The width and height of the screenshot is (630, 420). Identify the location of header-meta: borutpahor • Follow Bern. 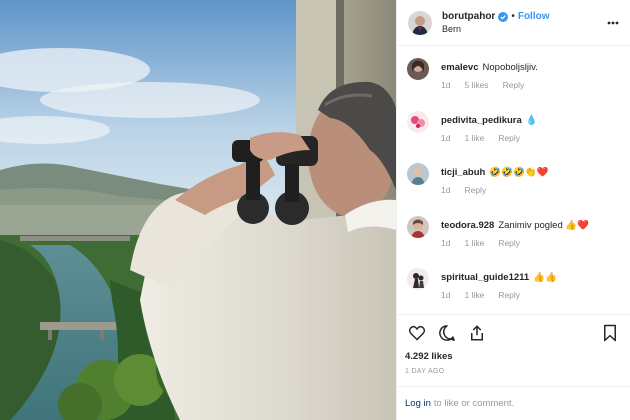
(524, 23).